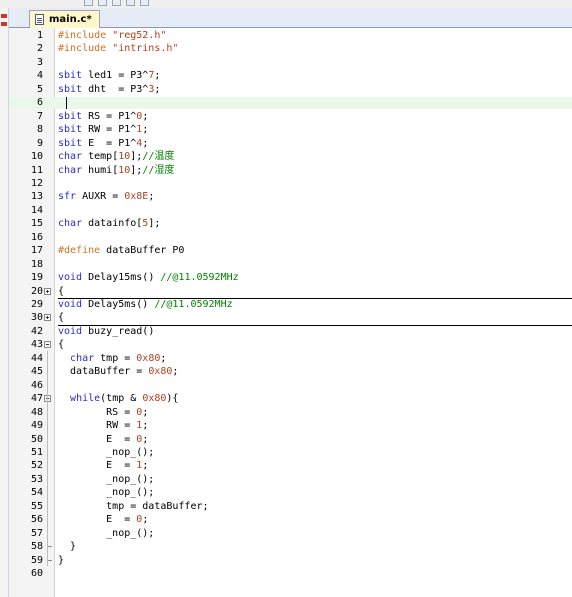 Image resolution: width=572 pixels, height=597 pixels. Describe the element at coordinates (36, 399) in the screenshot. I see `line-number: 47` at that location.